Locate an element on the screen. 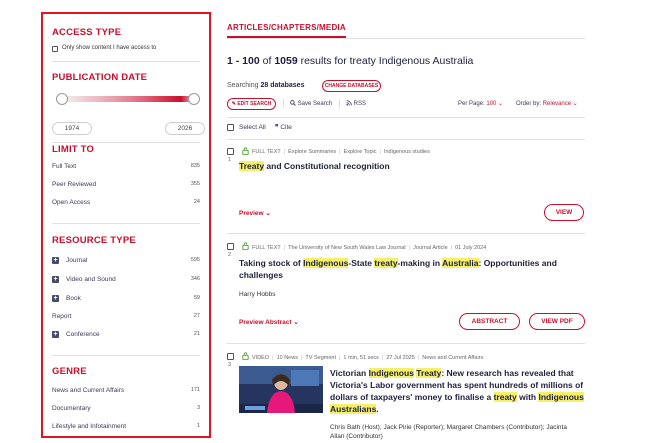 The image size is (670, 443). meta-subject: Indigenous studies is located at coordinates (406, 152).